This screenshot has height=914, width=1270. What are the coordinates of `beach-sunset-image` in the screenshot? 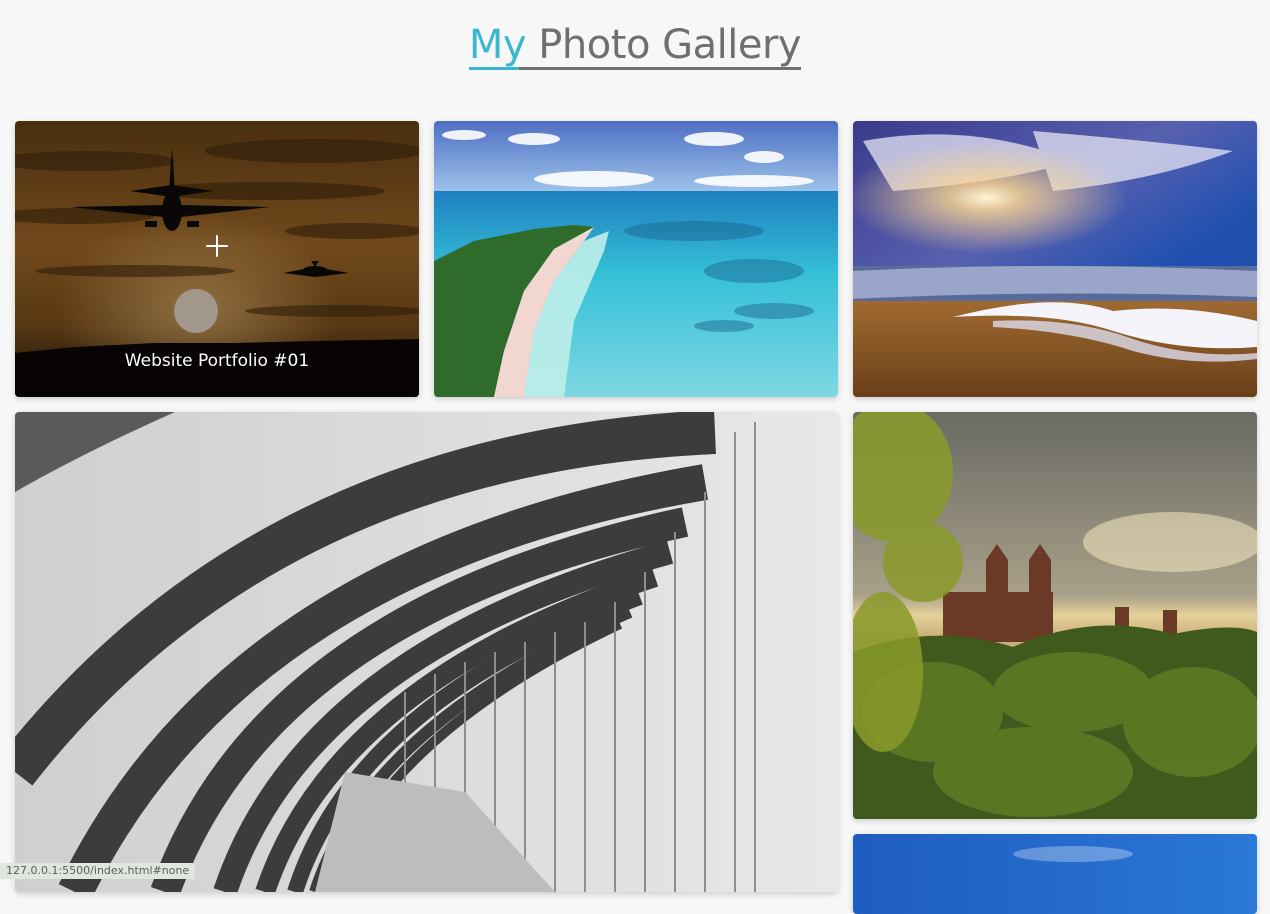 It's located at (1055, 259).